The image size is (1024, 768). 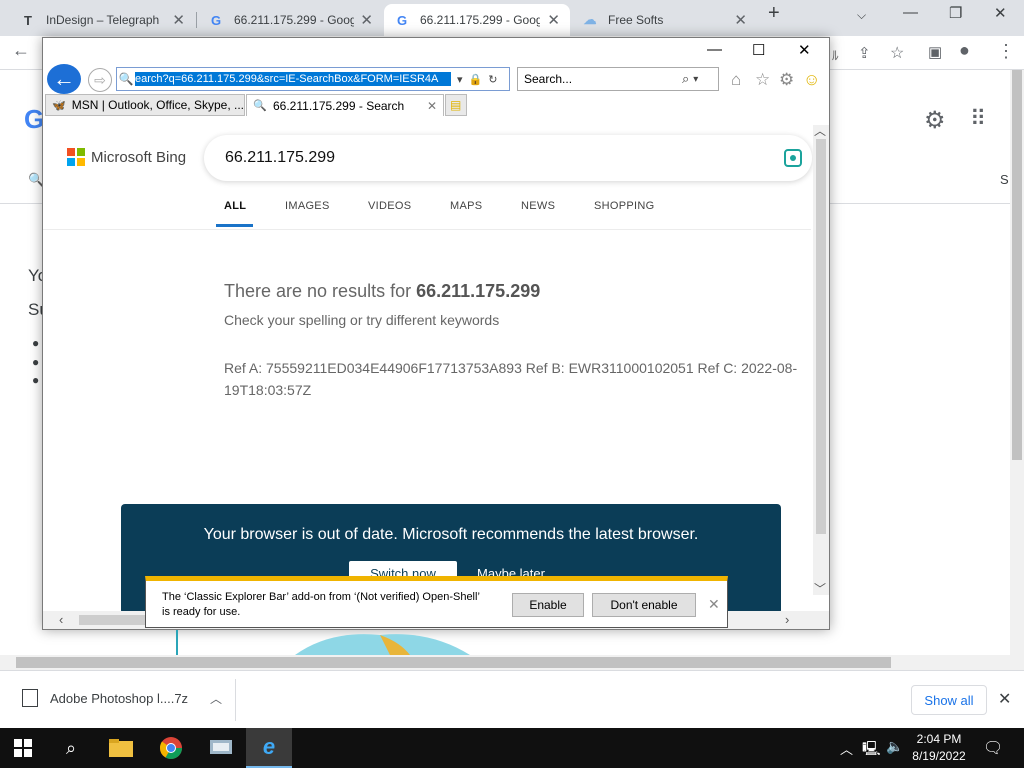 What do you see at coordinates (269, 748) in the screenshot?
I see `internet-explorer-icon: e` at bounding box center [269, 748].